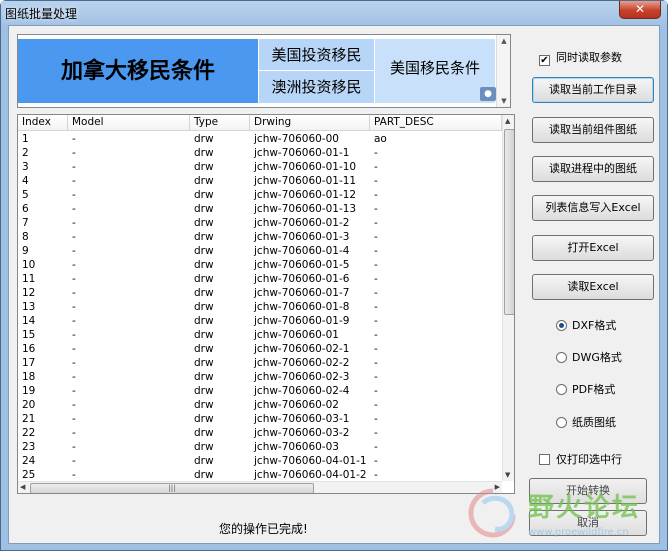 The height and width of the screenshot is (551, 668). Describe the element at coordinates (25, 195) in the screenshot. I see `cell-index: 5` at that location.